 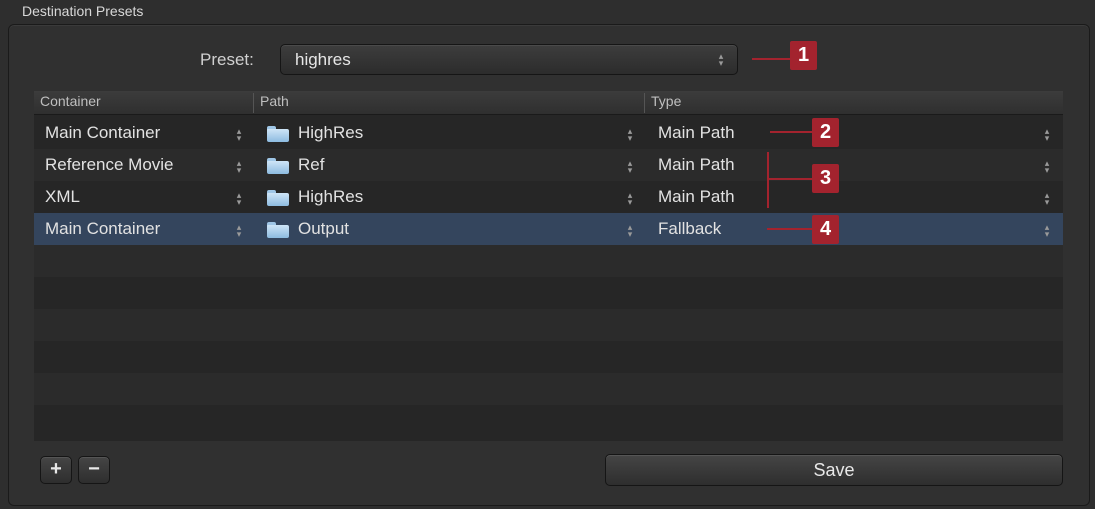 I want to click on container-select: Reference Movie, so click(x=109, y=165).